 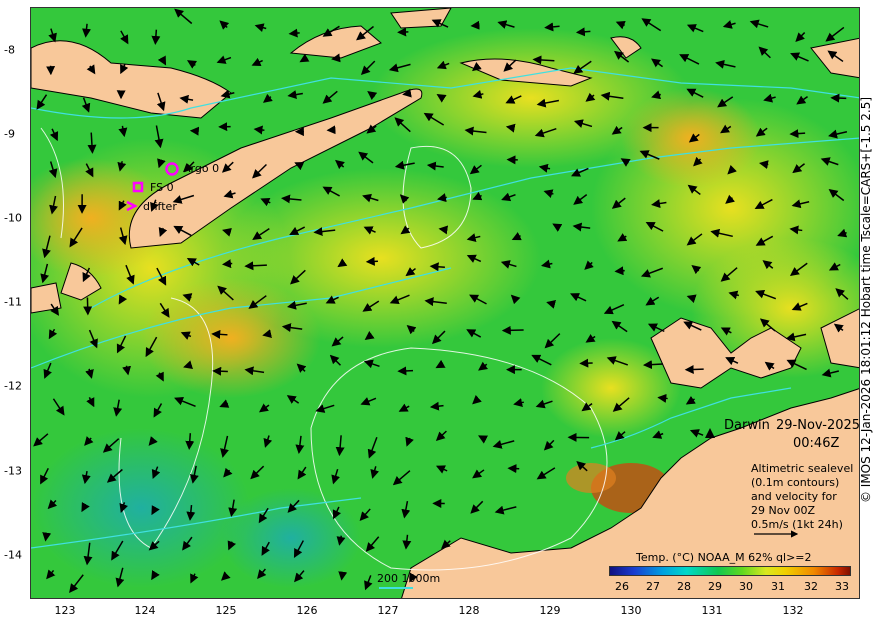 What do you see at coordinates (622, 586) in the screenshot?
I see `colorbar-tick: 26` at bounding box center [622, 586].